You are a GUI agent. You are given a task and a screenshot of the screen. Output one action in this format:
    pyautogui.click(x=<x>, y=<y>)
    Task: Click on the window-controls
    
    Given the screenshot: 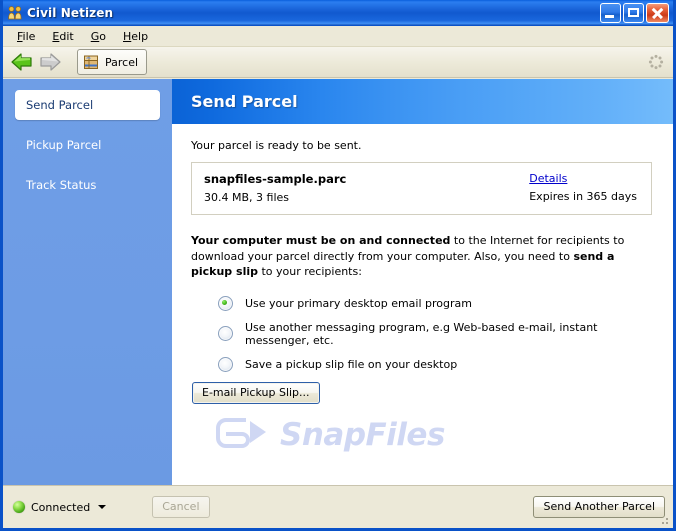 What is the action you would take?
    pyautogui.click(x=635, y=12)
    